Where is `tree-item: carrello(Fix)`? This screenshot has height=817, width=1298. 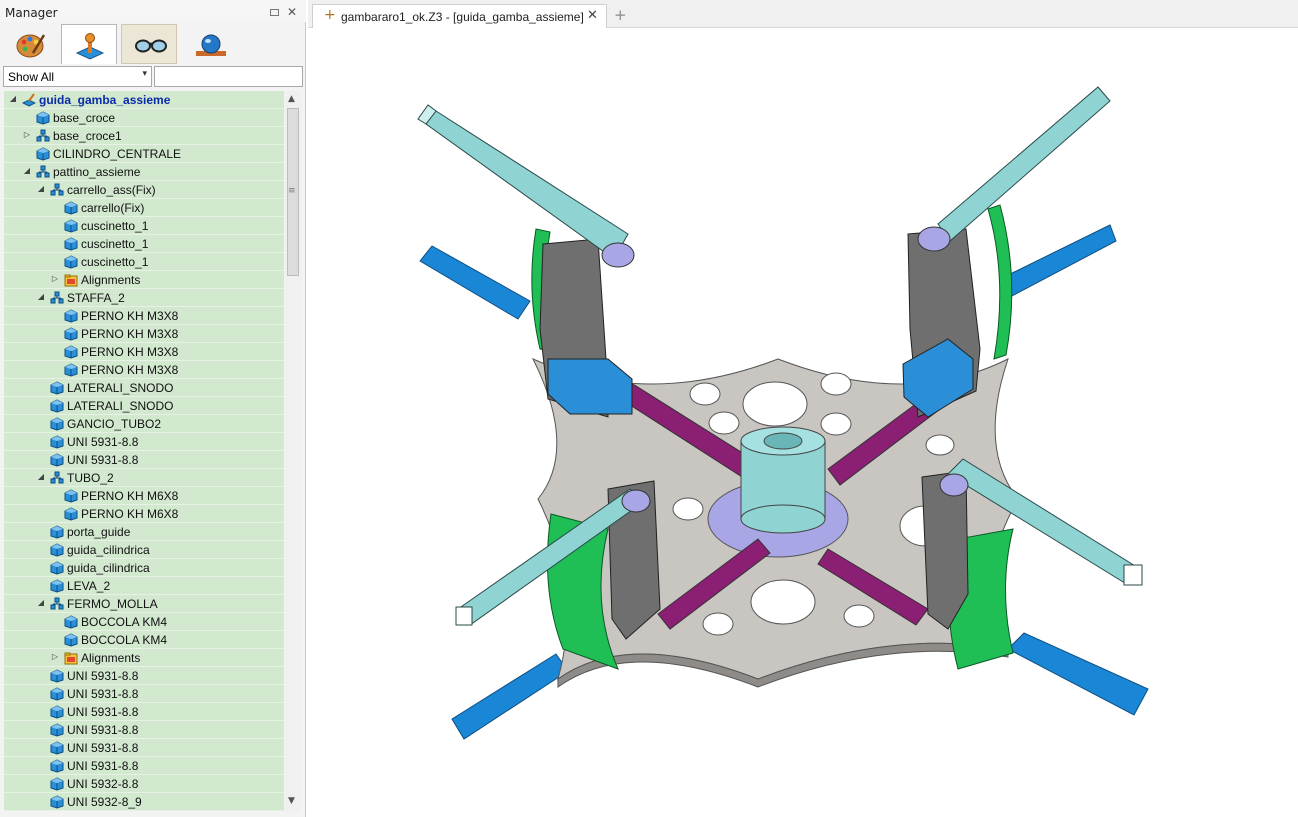 tree-item: carrello(Fix) is located at coordinates (144, 208).